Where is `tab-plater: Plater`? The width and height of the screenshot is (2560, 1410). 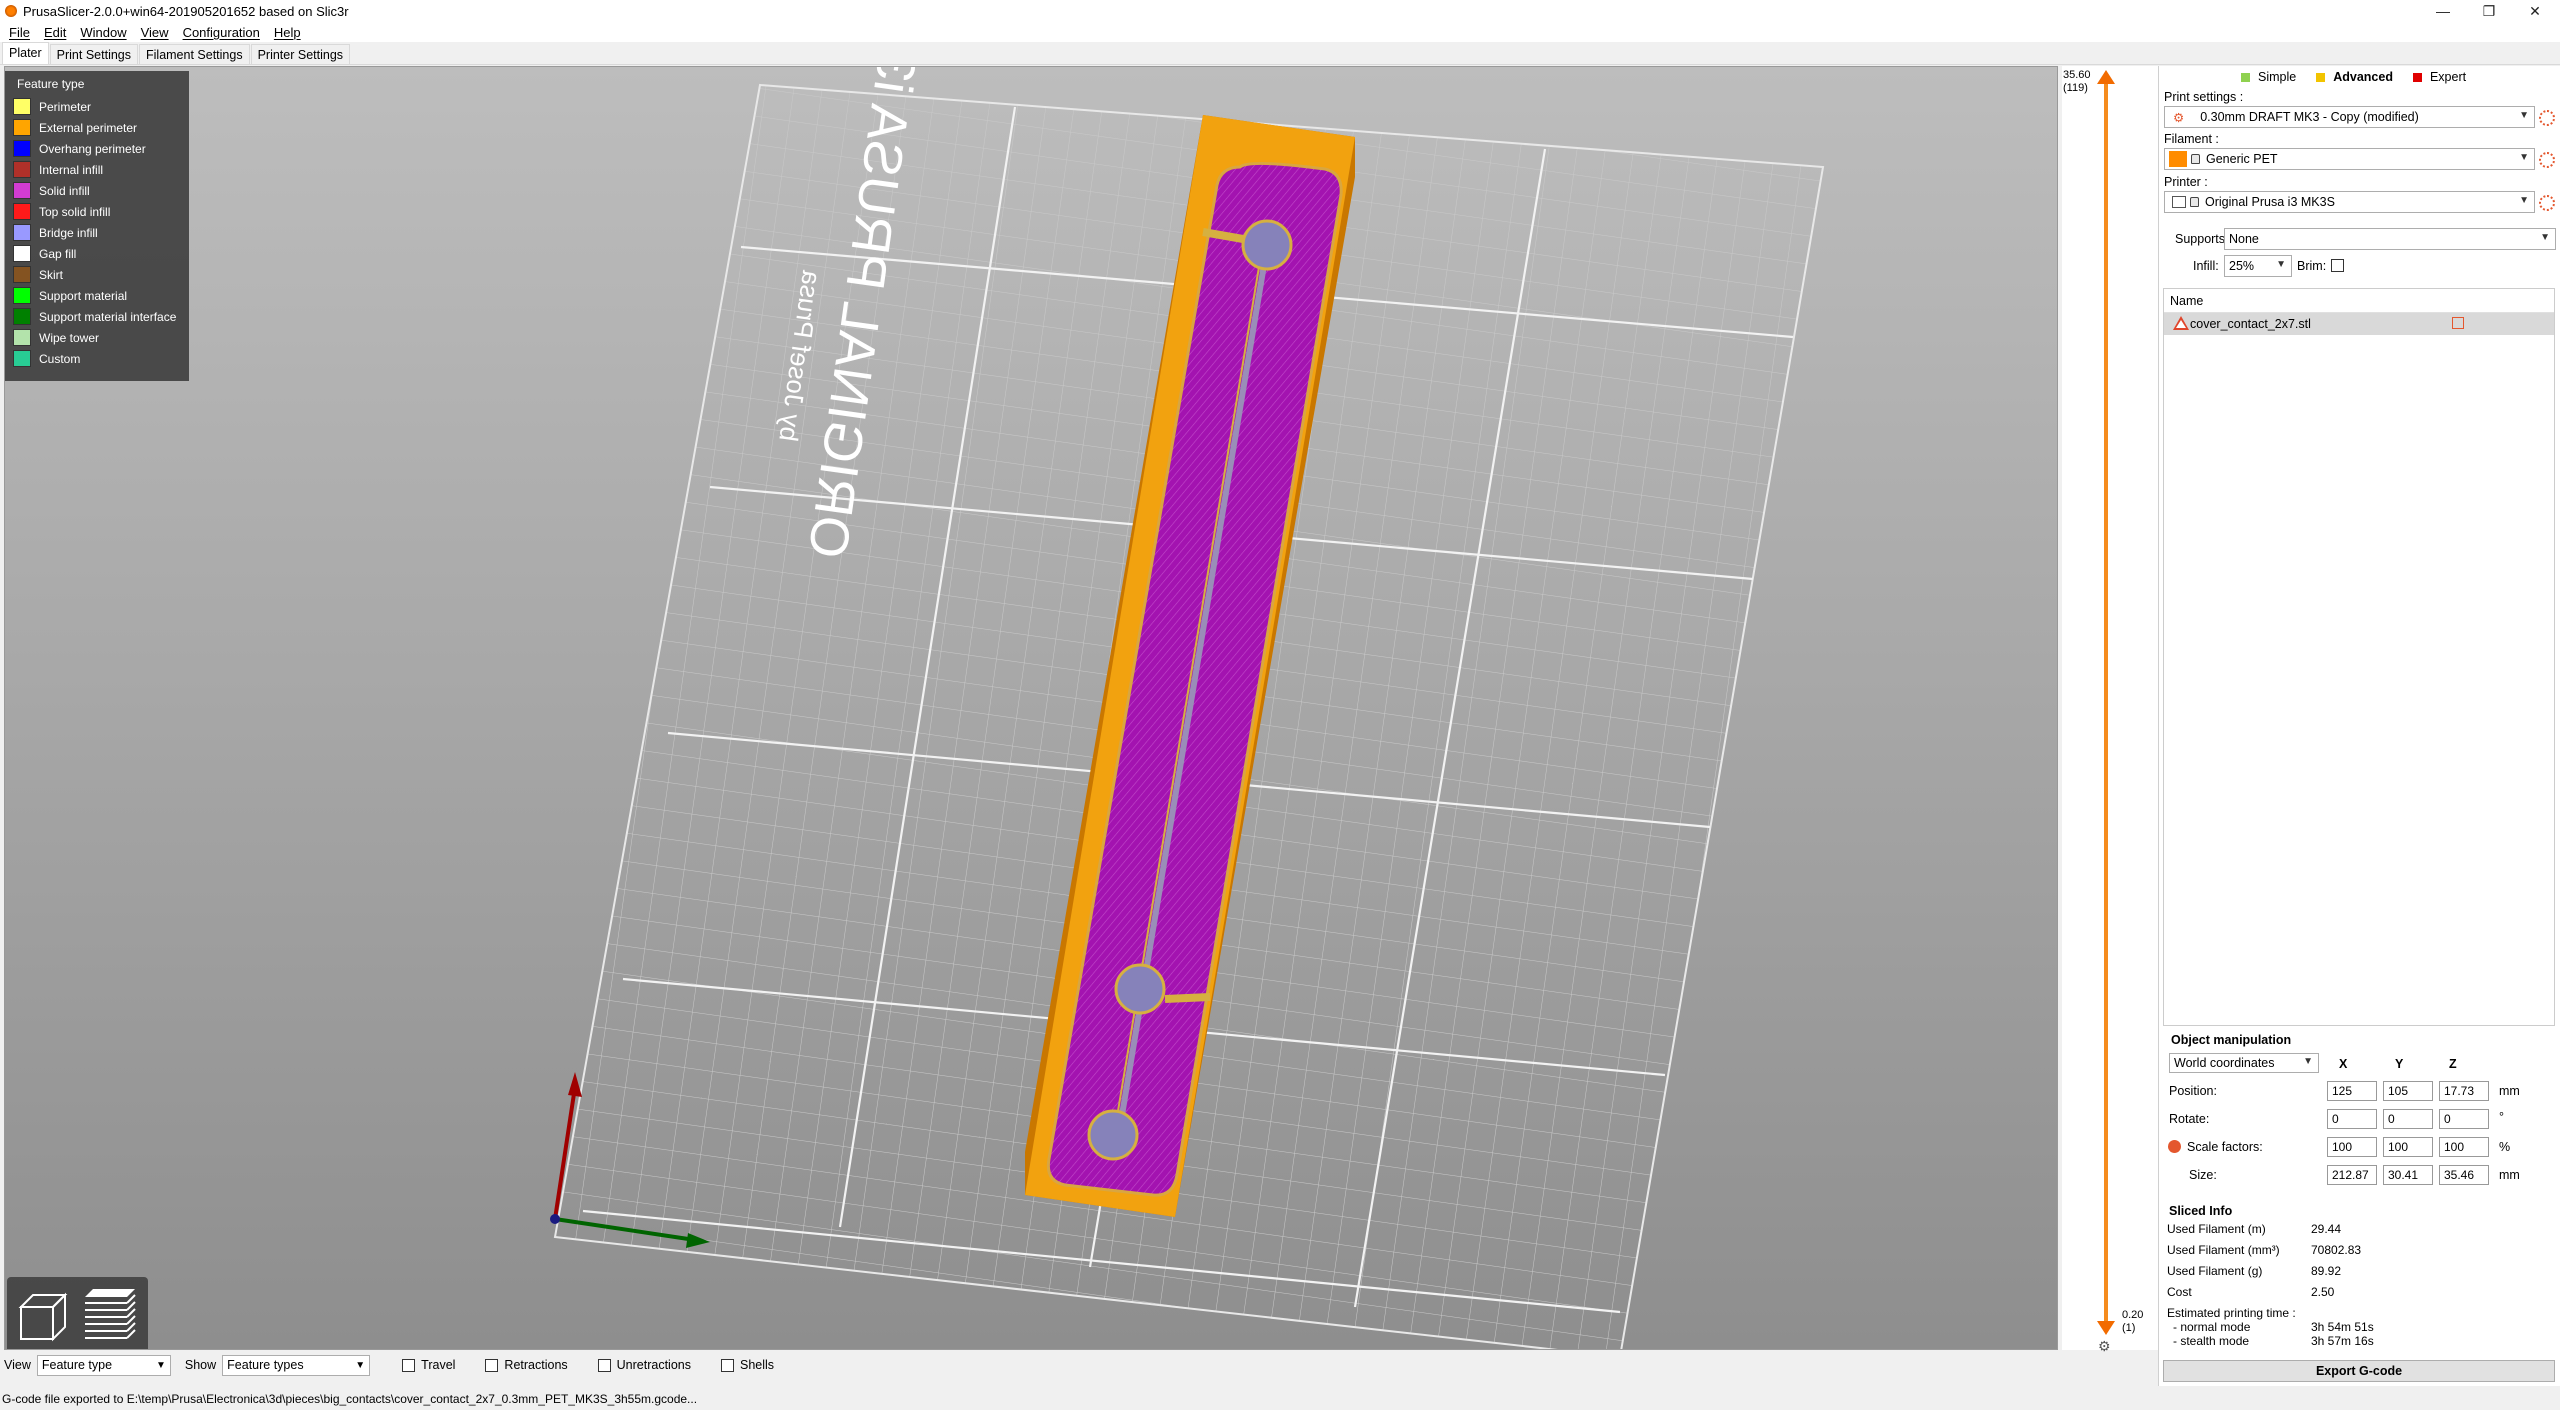 tab-plater: Plater is located at coordinates (25, 53).